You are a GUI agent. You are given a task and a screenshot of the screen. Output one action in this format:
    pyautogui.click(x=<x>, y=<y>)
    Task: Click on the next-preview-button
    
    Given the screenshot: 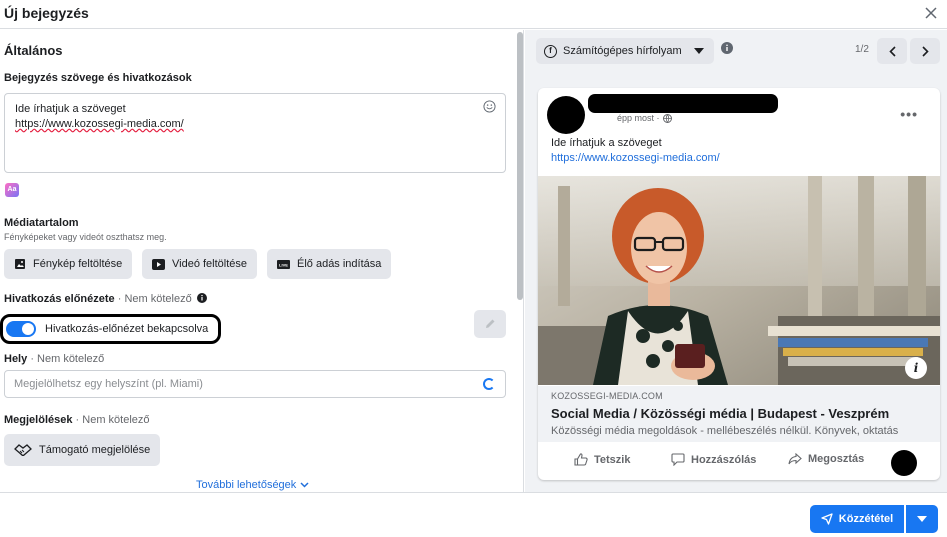 What is the action you would take?
    pyautogui.click(x=925, y=51)
    